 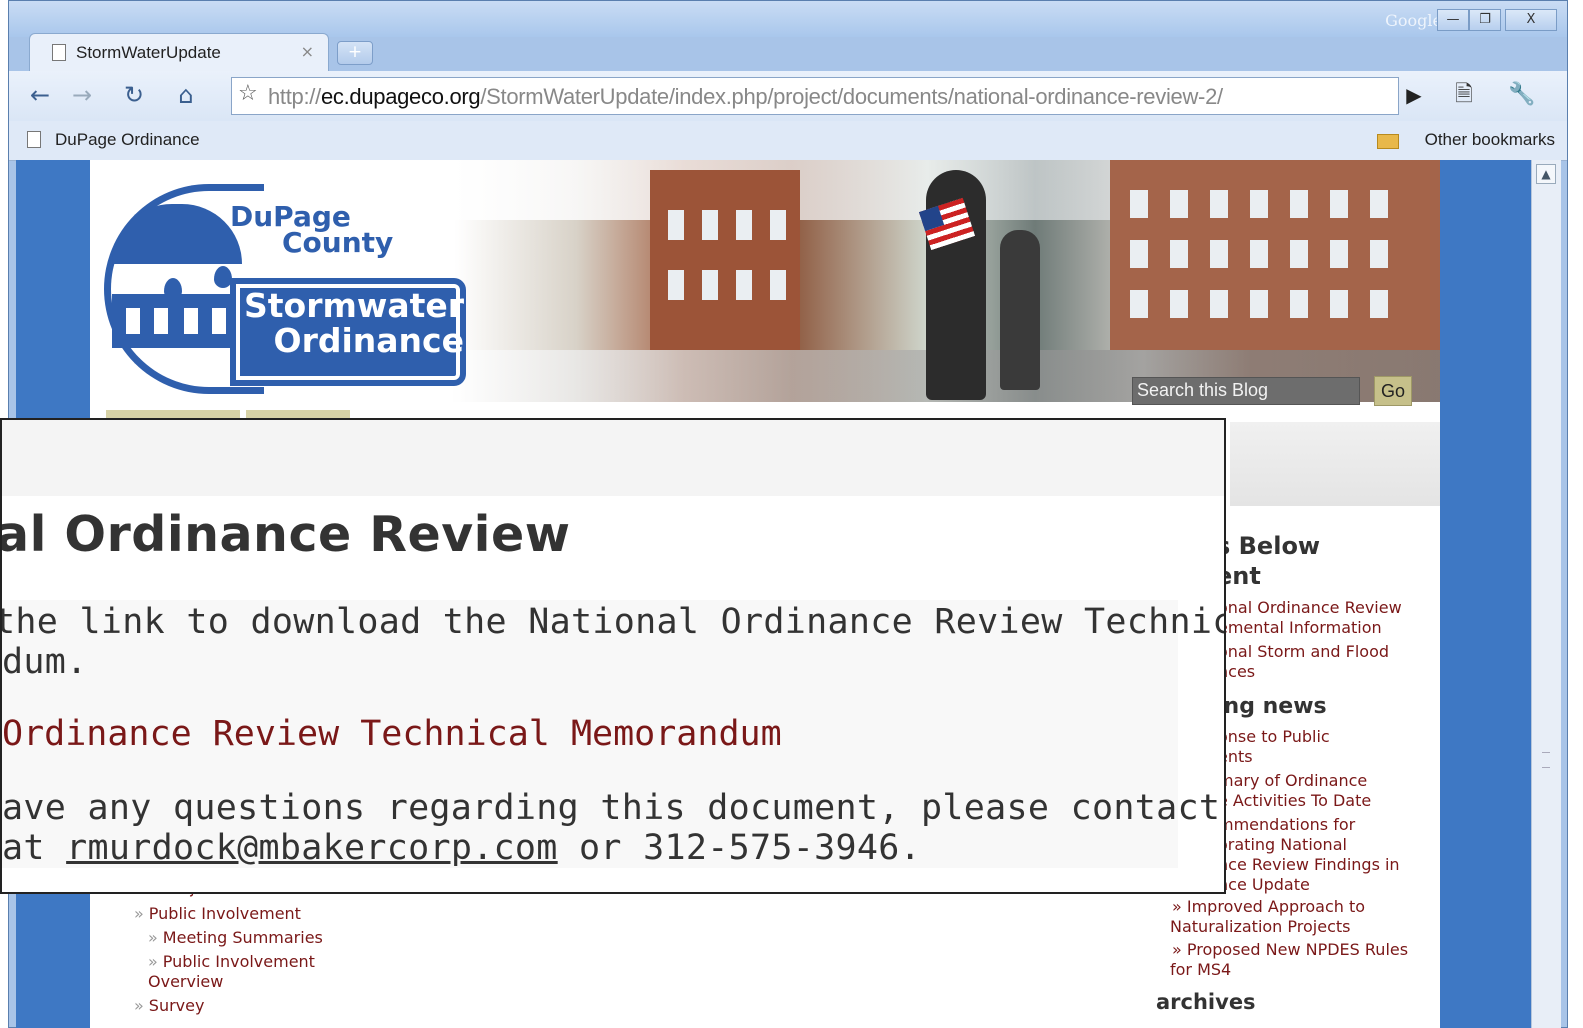 I want to click on folder-icon, so click(x=1388, y=141).